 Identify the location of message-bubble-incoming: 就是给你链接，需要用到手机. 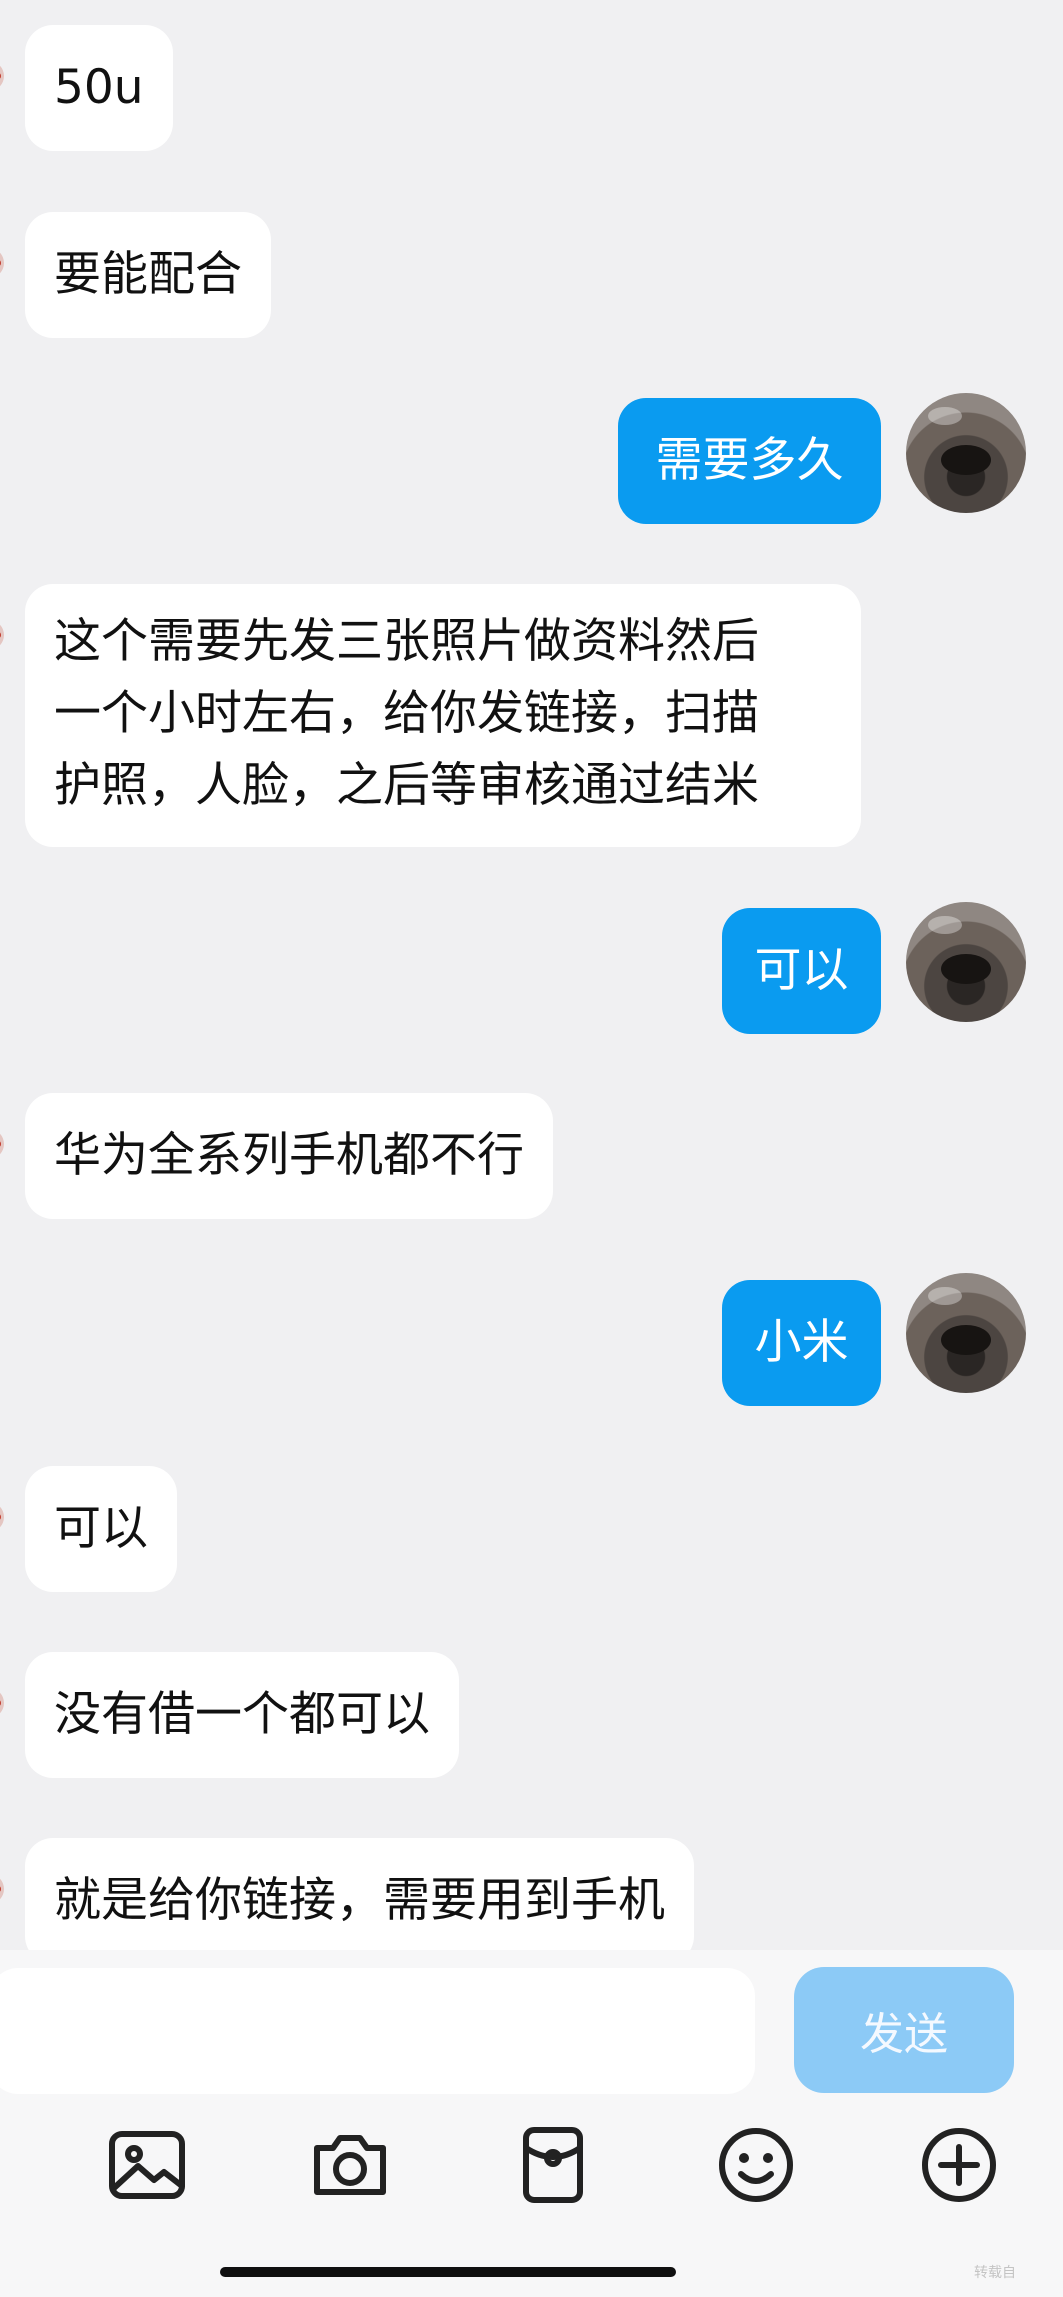
(359, 1894).